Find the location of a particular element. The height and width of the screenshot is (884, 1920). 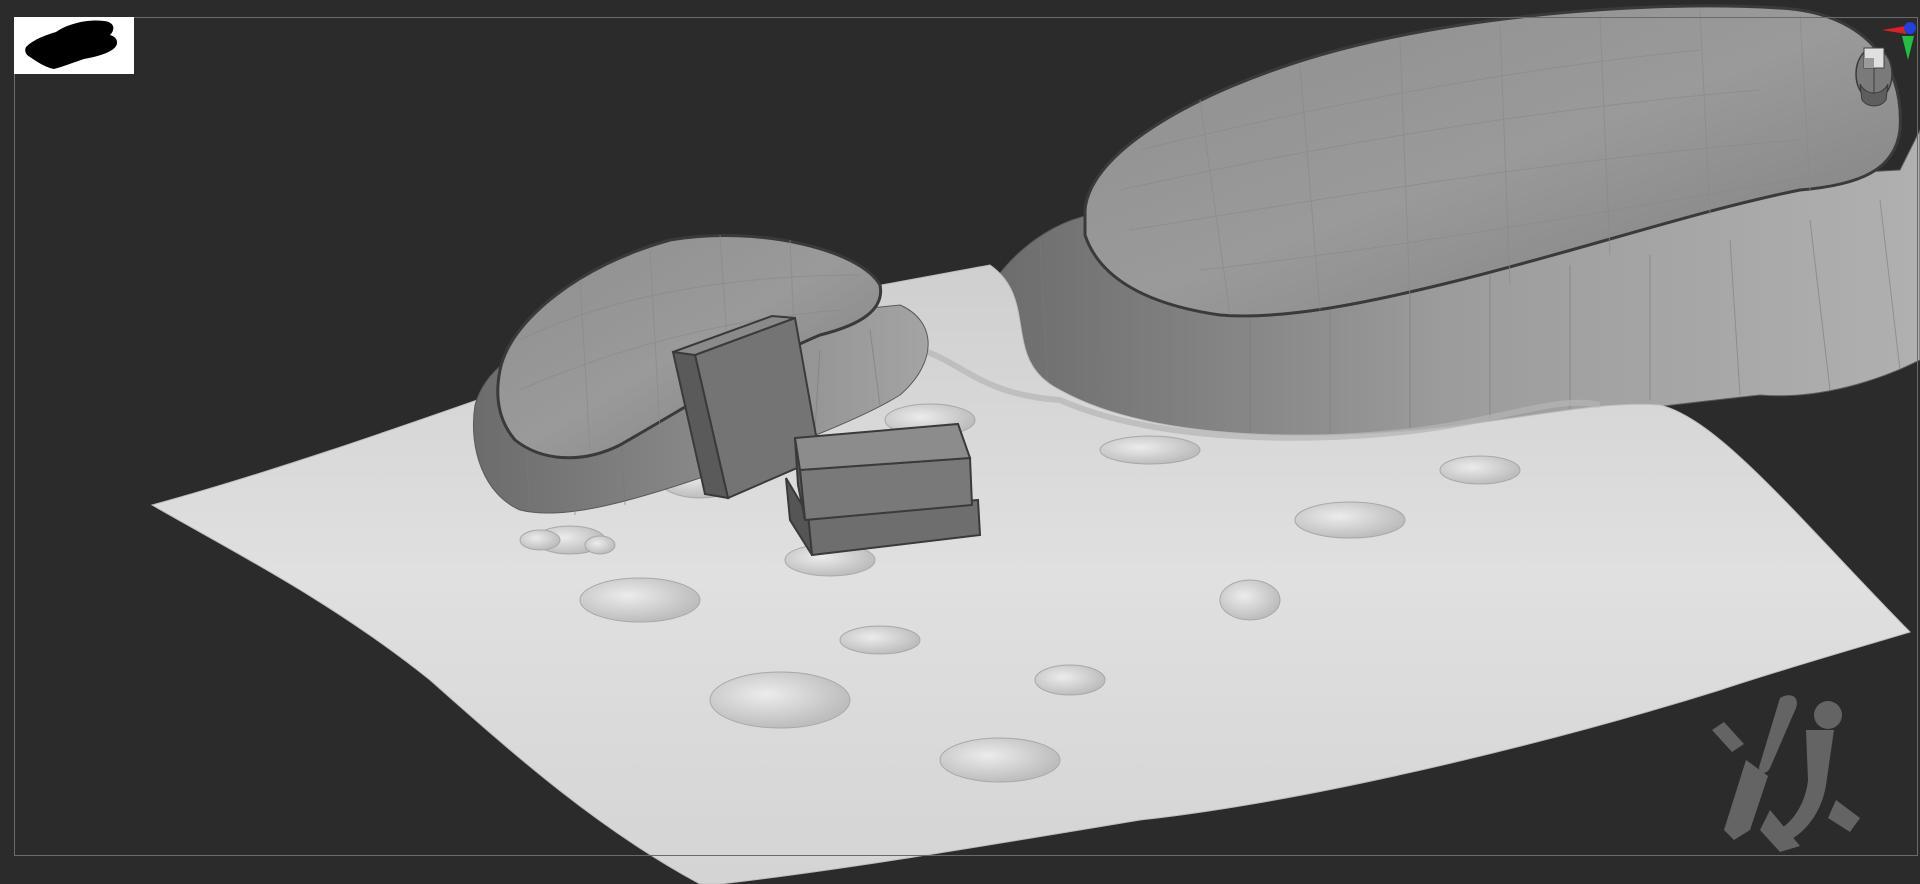

model-silhouette-icon is located at coordinates (71, 44).